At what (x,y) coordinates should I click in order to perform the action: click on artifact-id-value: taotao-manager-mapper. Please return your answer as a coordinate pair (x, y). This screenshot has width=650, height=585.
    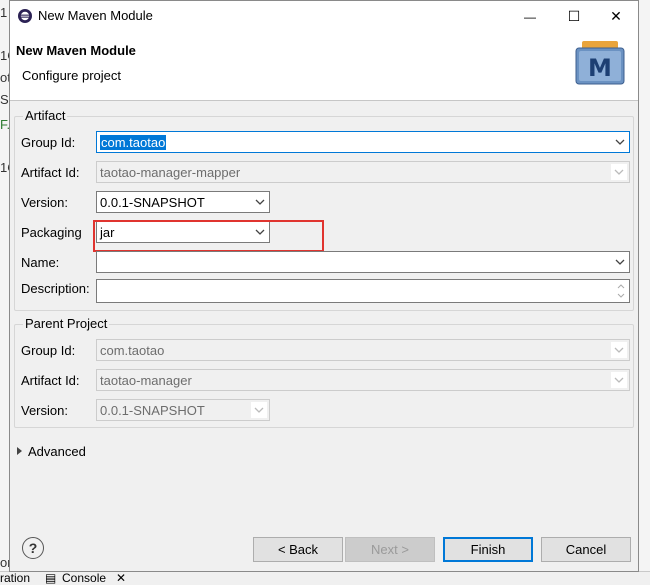
    Looking at the image, I should click on (170, 172).